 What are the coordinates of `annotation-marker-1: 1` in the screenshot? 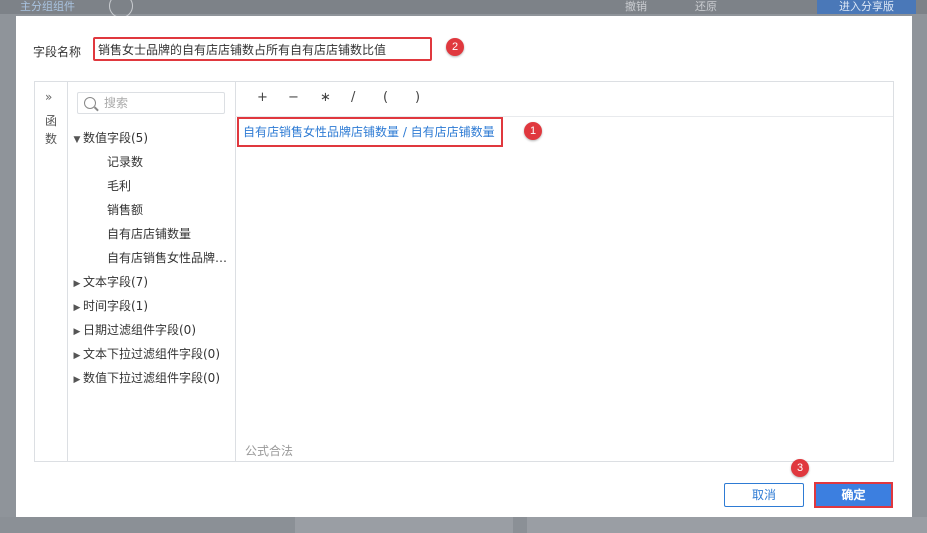 It's located at (533, 131).